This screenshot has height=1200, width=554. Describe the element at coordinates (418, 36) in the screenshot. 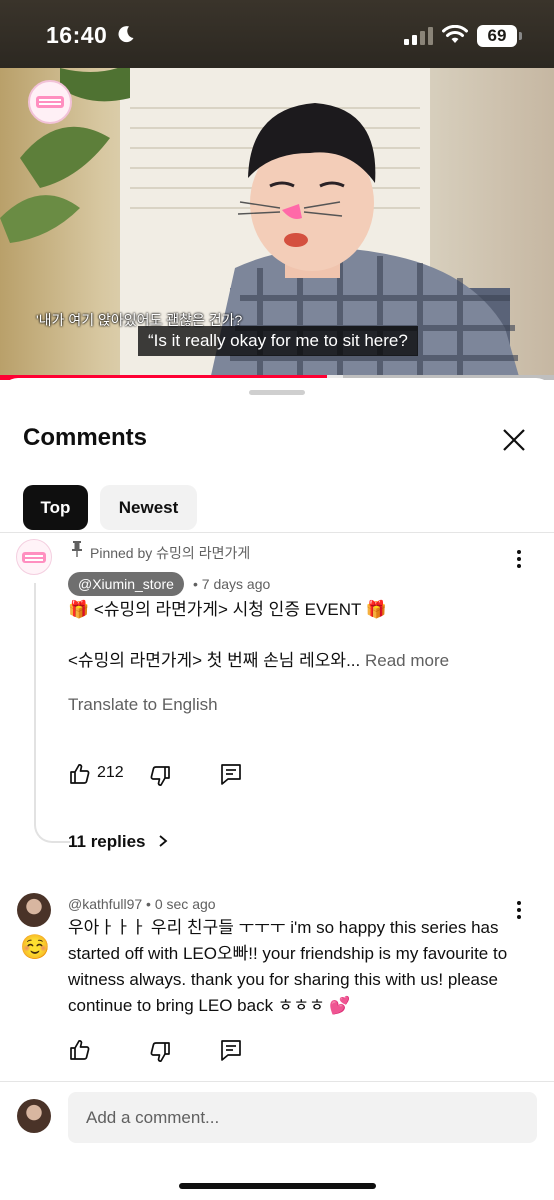

I see `signal-icon` at that location.